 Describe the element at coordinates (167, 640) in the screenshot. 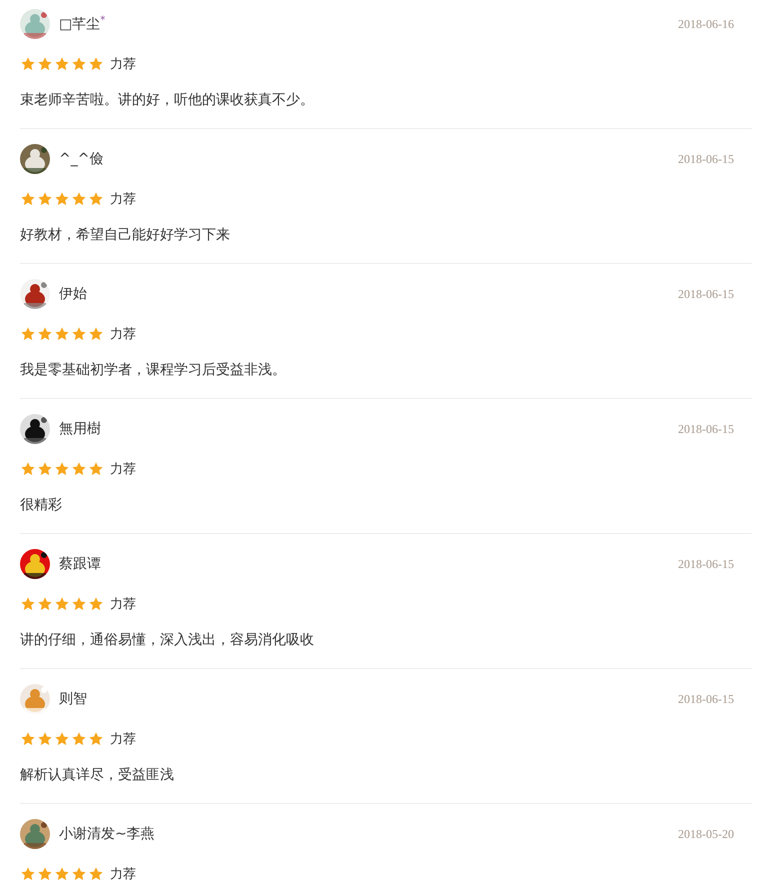

I see `review-comment: 讲的仔细，通俗易懂，深入浅出，容易消化吸收` at that location.